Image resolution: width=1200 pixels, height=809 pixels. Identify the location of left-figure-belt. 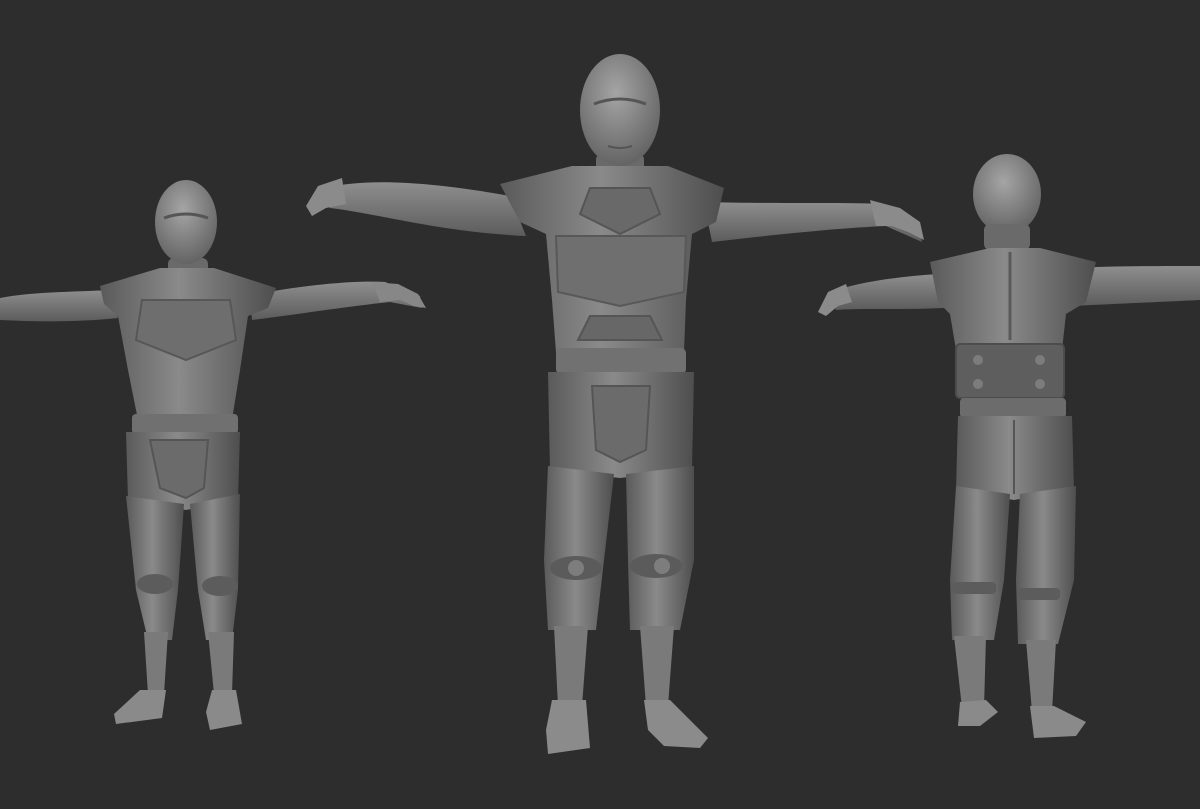
(185, 424).